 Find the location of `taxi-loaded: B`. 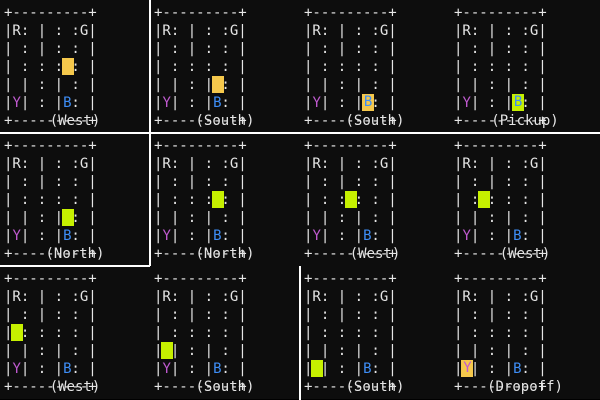

taxi-loaded: B is located at coordinates (518, 102).